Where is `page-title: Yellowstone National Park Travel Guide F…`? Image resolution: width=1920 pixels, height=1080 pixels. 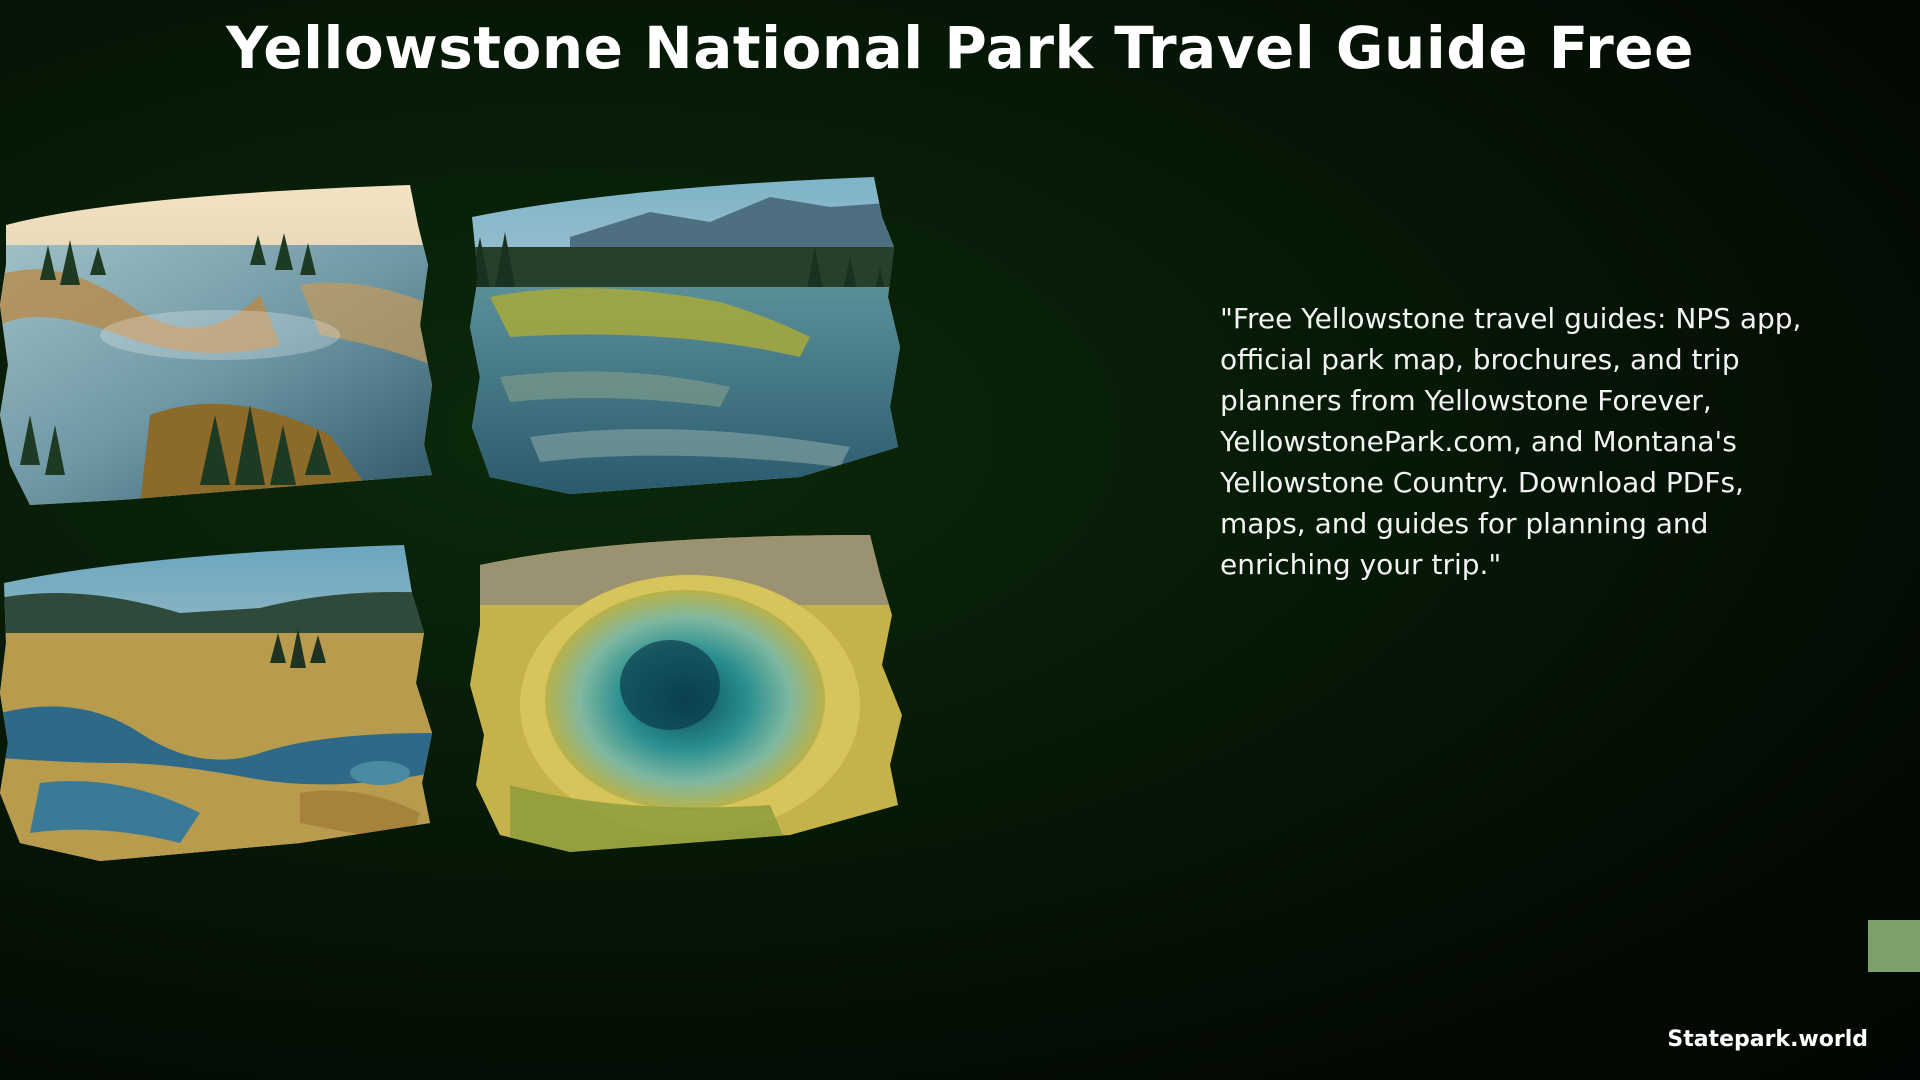
page-title: Yellowstone National Park Travel Guide F… is located at coordinates (960, 48).